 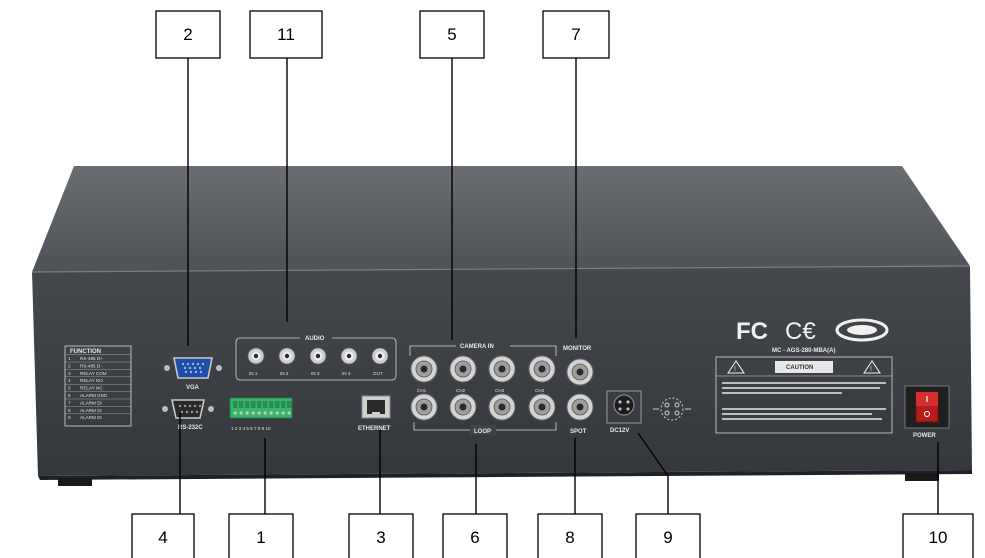 What do you see at coordinates (253, 373) in the screenshot?
I see `audio-port-label: IN 1` at bounding box center [253, 373].